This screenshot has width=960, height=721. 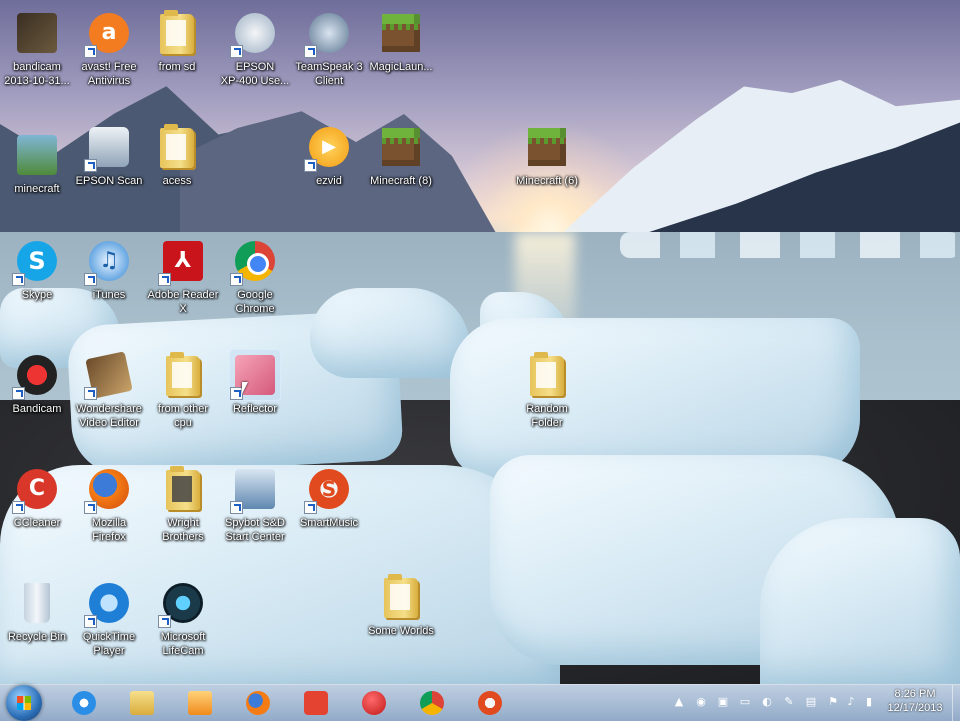 What do you see at coordinates (255, 519) in the screenshot?
I see `desktop-icon-spybot: Spybot S&D Start Center` at bounding box center [255, 519].